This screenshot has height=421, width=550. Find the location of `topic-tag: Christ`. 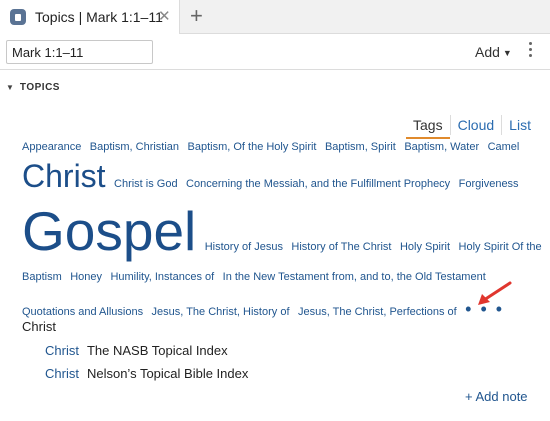

topic-tag: Christ is located at coordinates (64, 176).